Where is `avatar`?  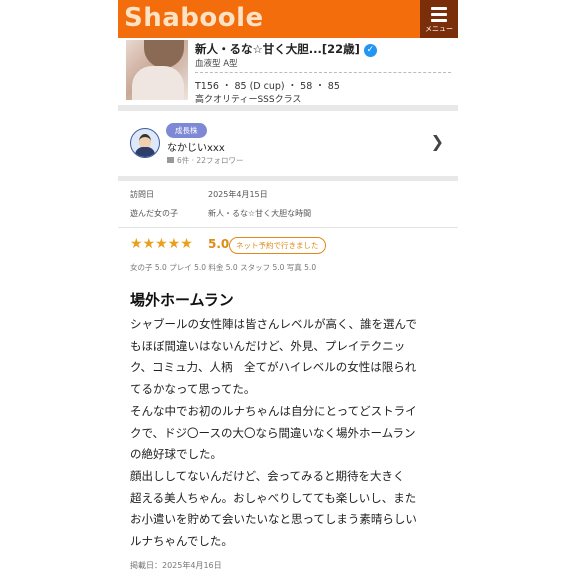
avatar is located at coordinates (145, 143).